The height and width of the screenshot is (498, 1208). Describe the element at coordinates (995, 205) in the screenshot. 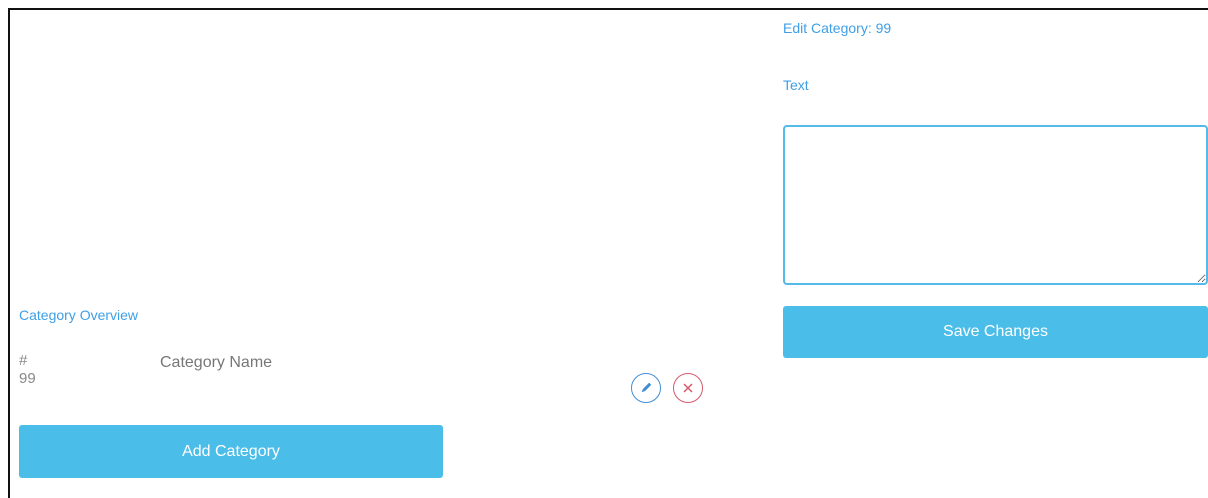

I see `category-text-input` at that location.